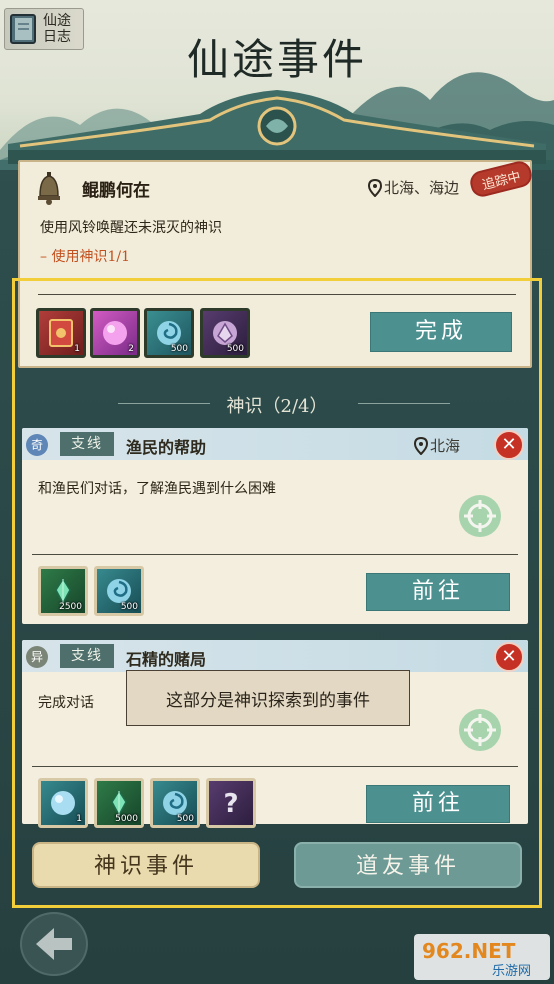 Image resolution: width=554 pixels, height=984 pixels. Describe the element at coordinates (37, 445) in the screenshot. I see `subquest-badge: 奇` at that location.